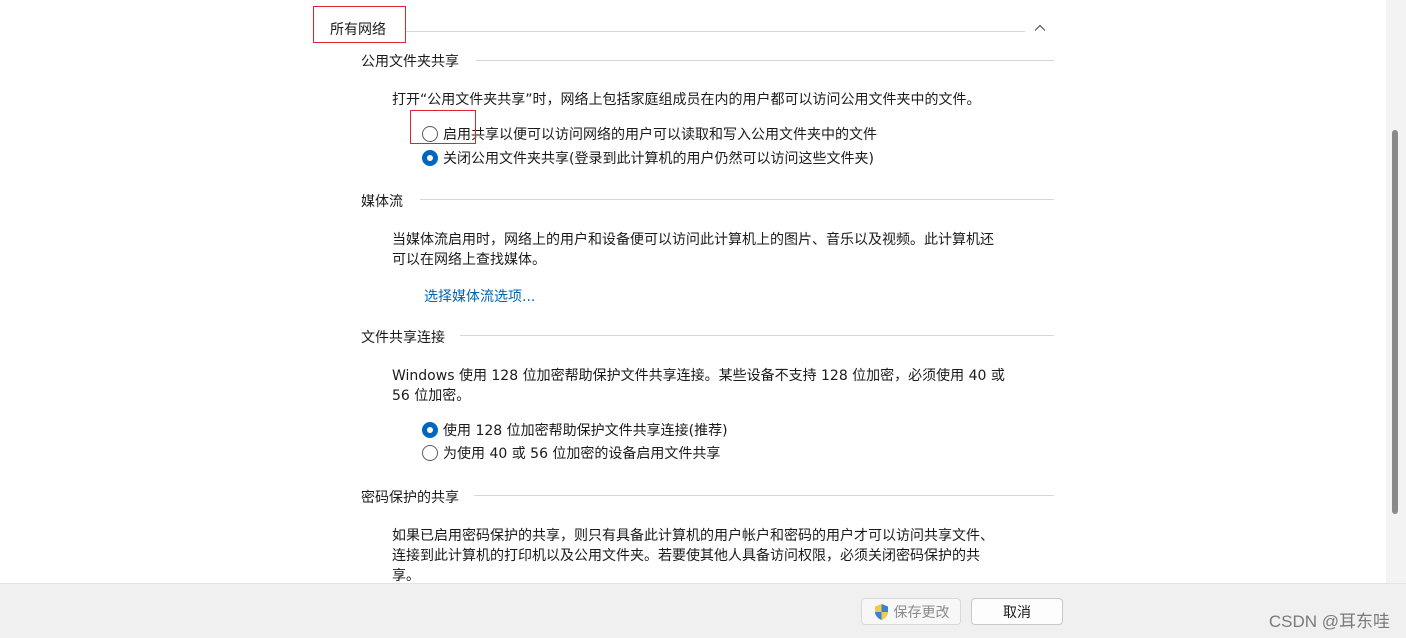 This screenshot has height=638, width=1406. I want to click on csdn-watermark: CSDN @耳东哇, so click(1329, 621).